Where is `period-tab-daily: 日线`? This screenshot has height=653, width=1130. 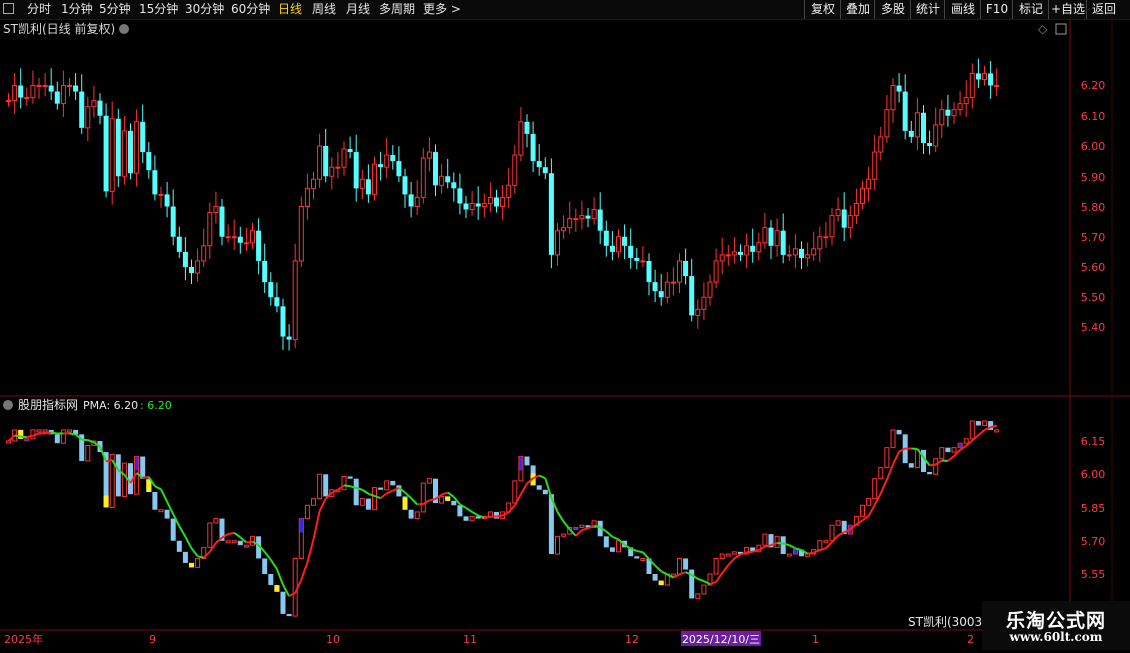 period-tab-daily: 日线 is located at coordinates (290, 9).